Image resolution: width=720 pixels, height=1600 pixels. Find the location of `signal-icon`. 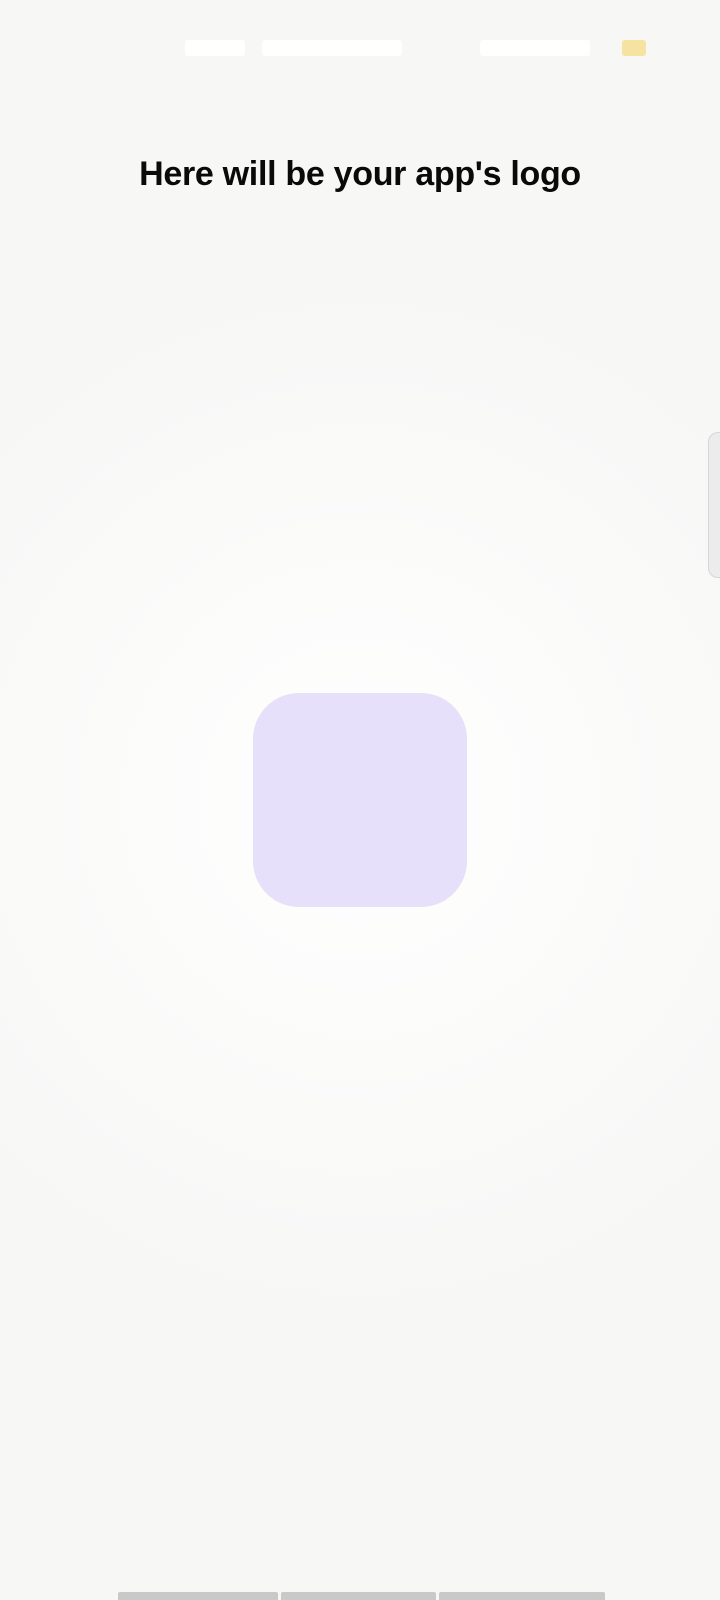

signal-icon is located at coordinates (215, 48).